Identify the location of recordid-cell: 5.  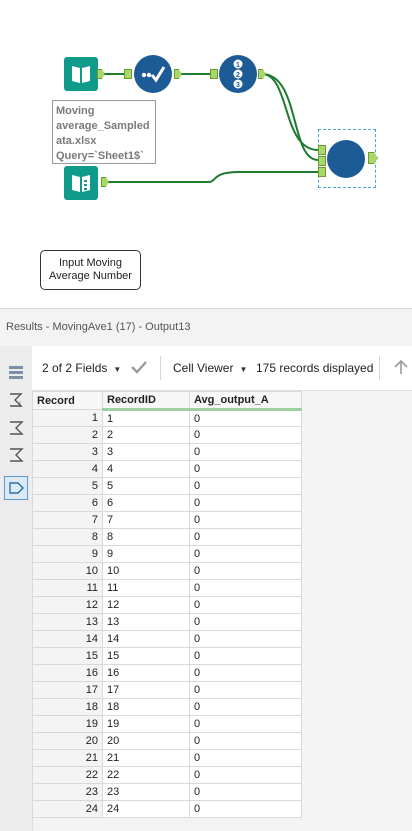
(146, 486).